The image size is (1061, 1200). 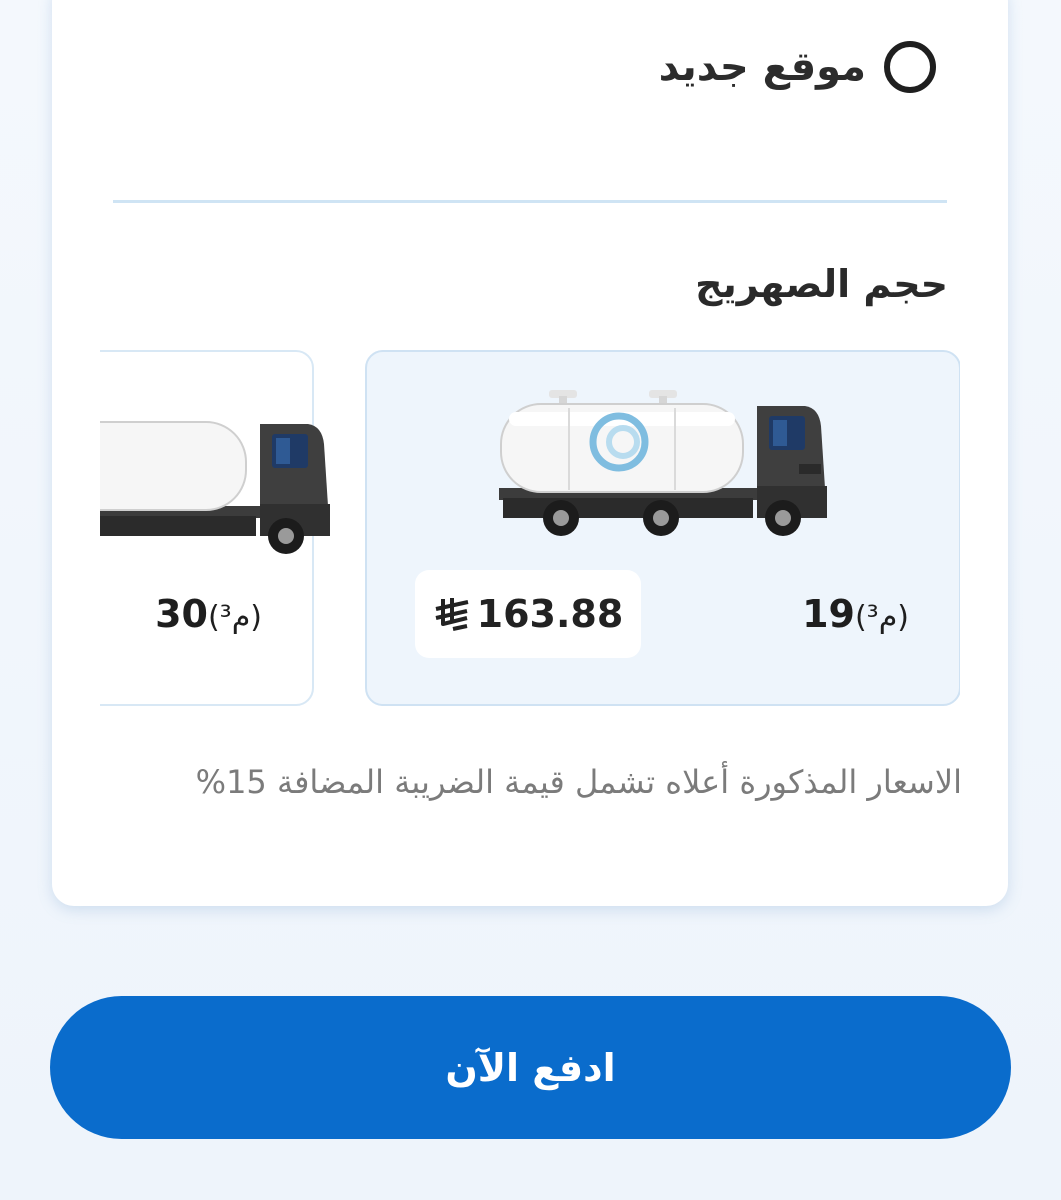 I want to click on radio-button-icon, so click(x=910, y=67).